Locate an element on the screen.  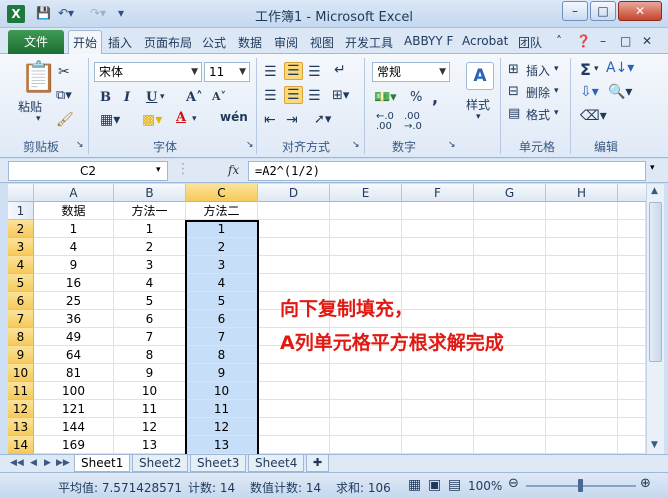
delete-cells-button: 删除 is located at coordinates (538, 92).